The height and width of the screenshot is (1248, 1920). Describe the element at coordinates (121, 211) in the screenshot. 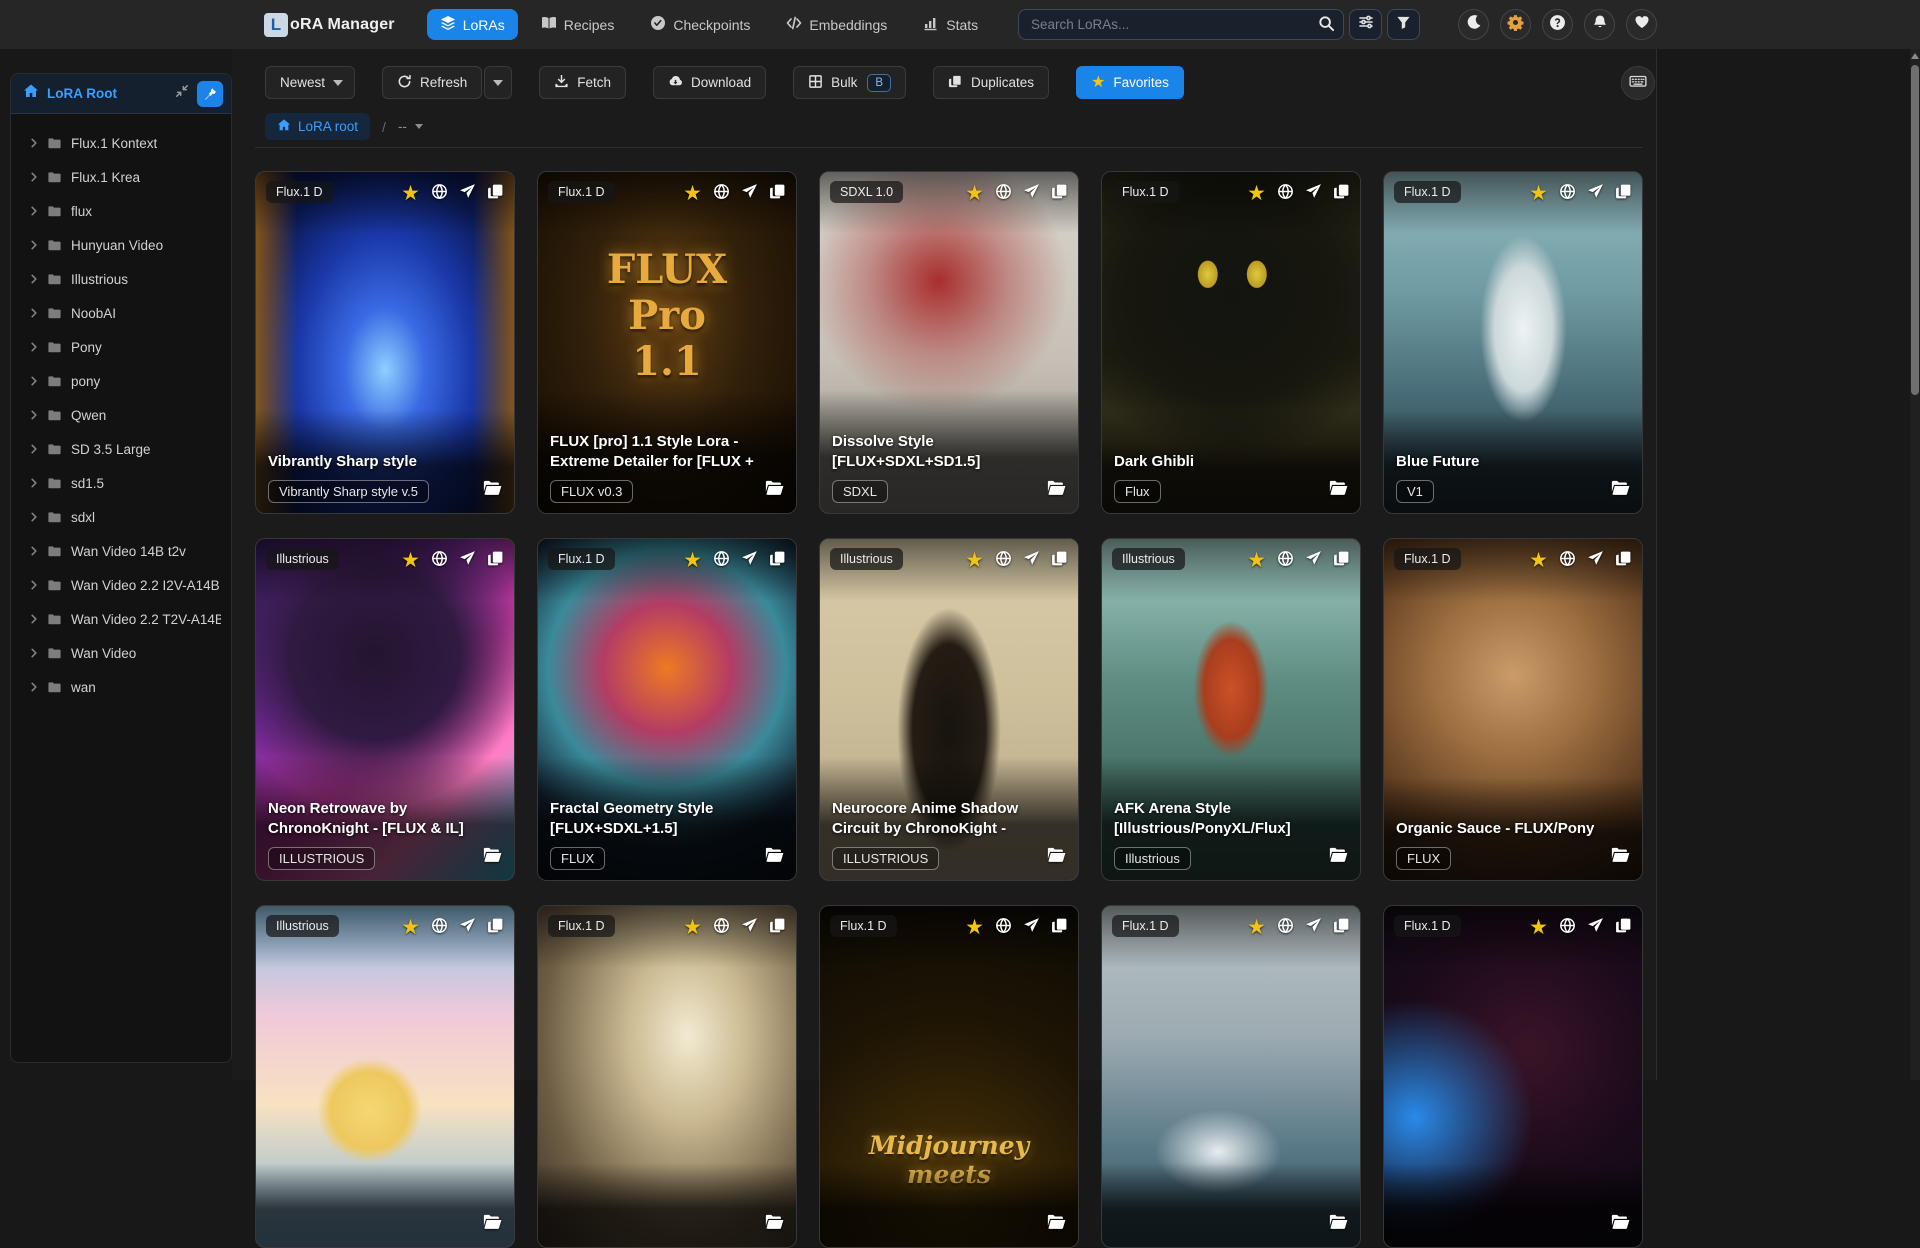

I see `folder-tree-item: flux` at that location.